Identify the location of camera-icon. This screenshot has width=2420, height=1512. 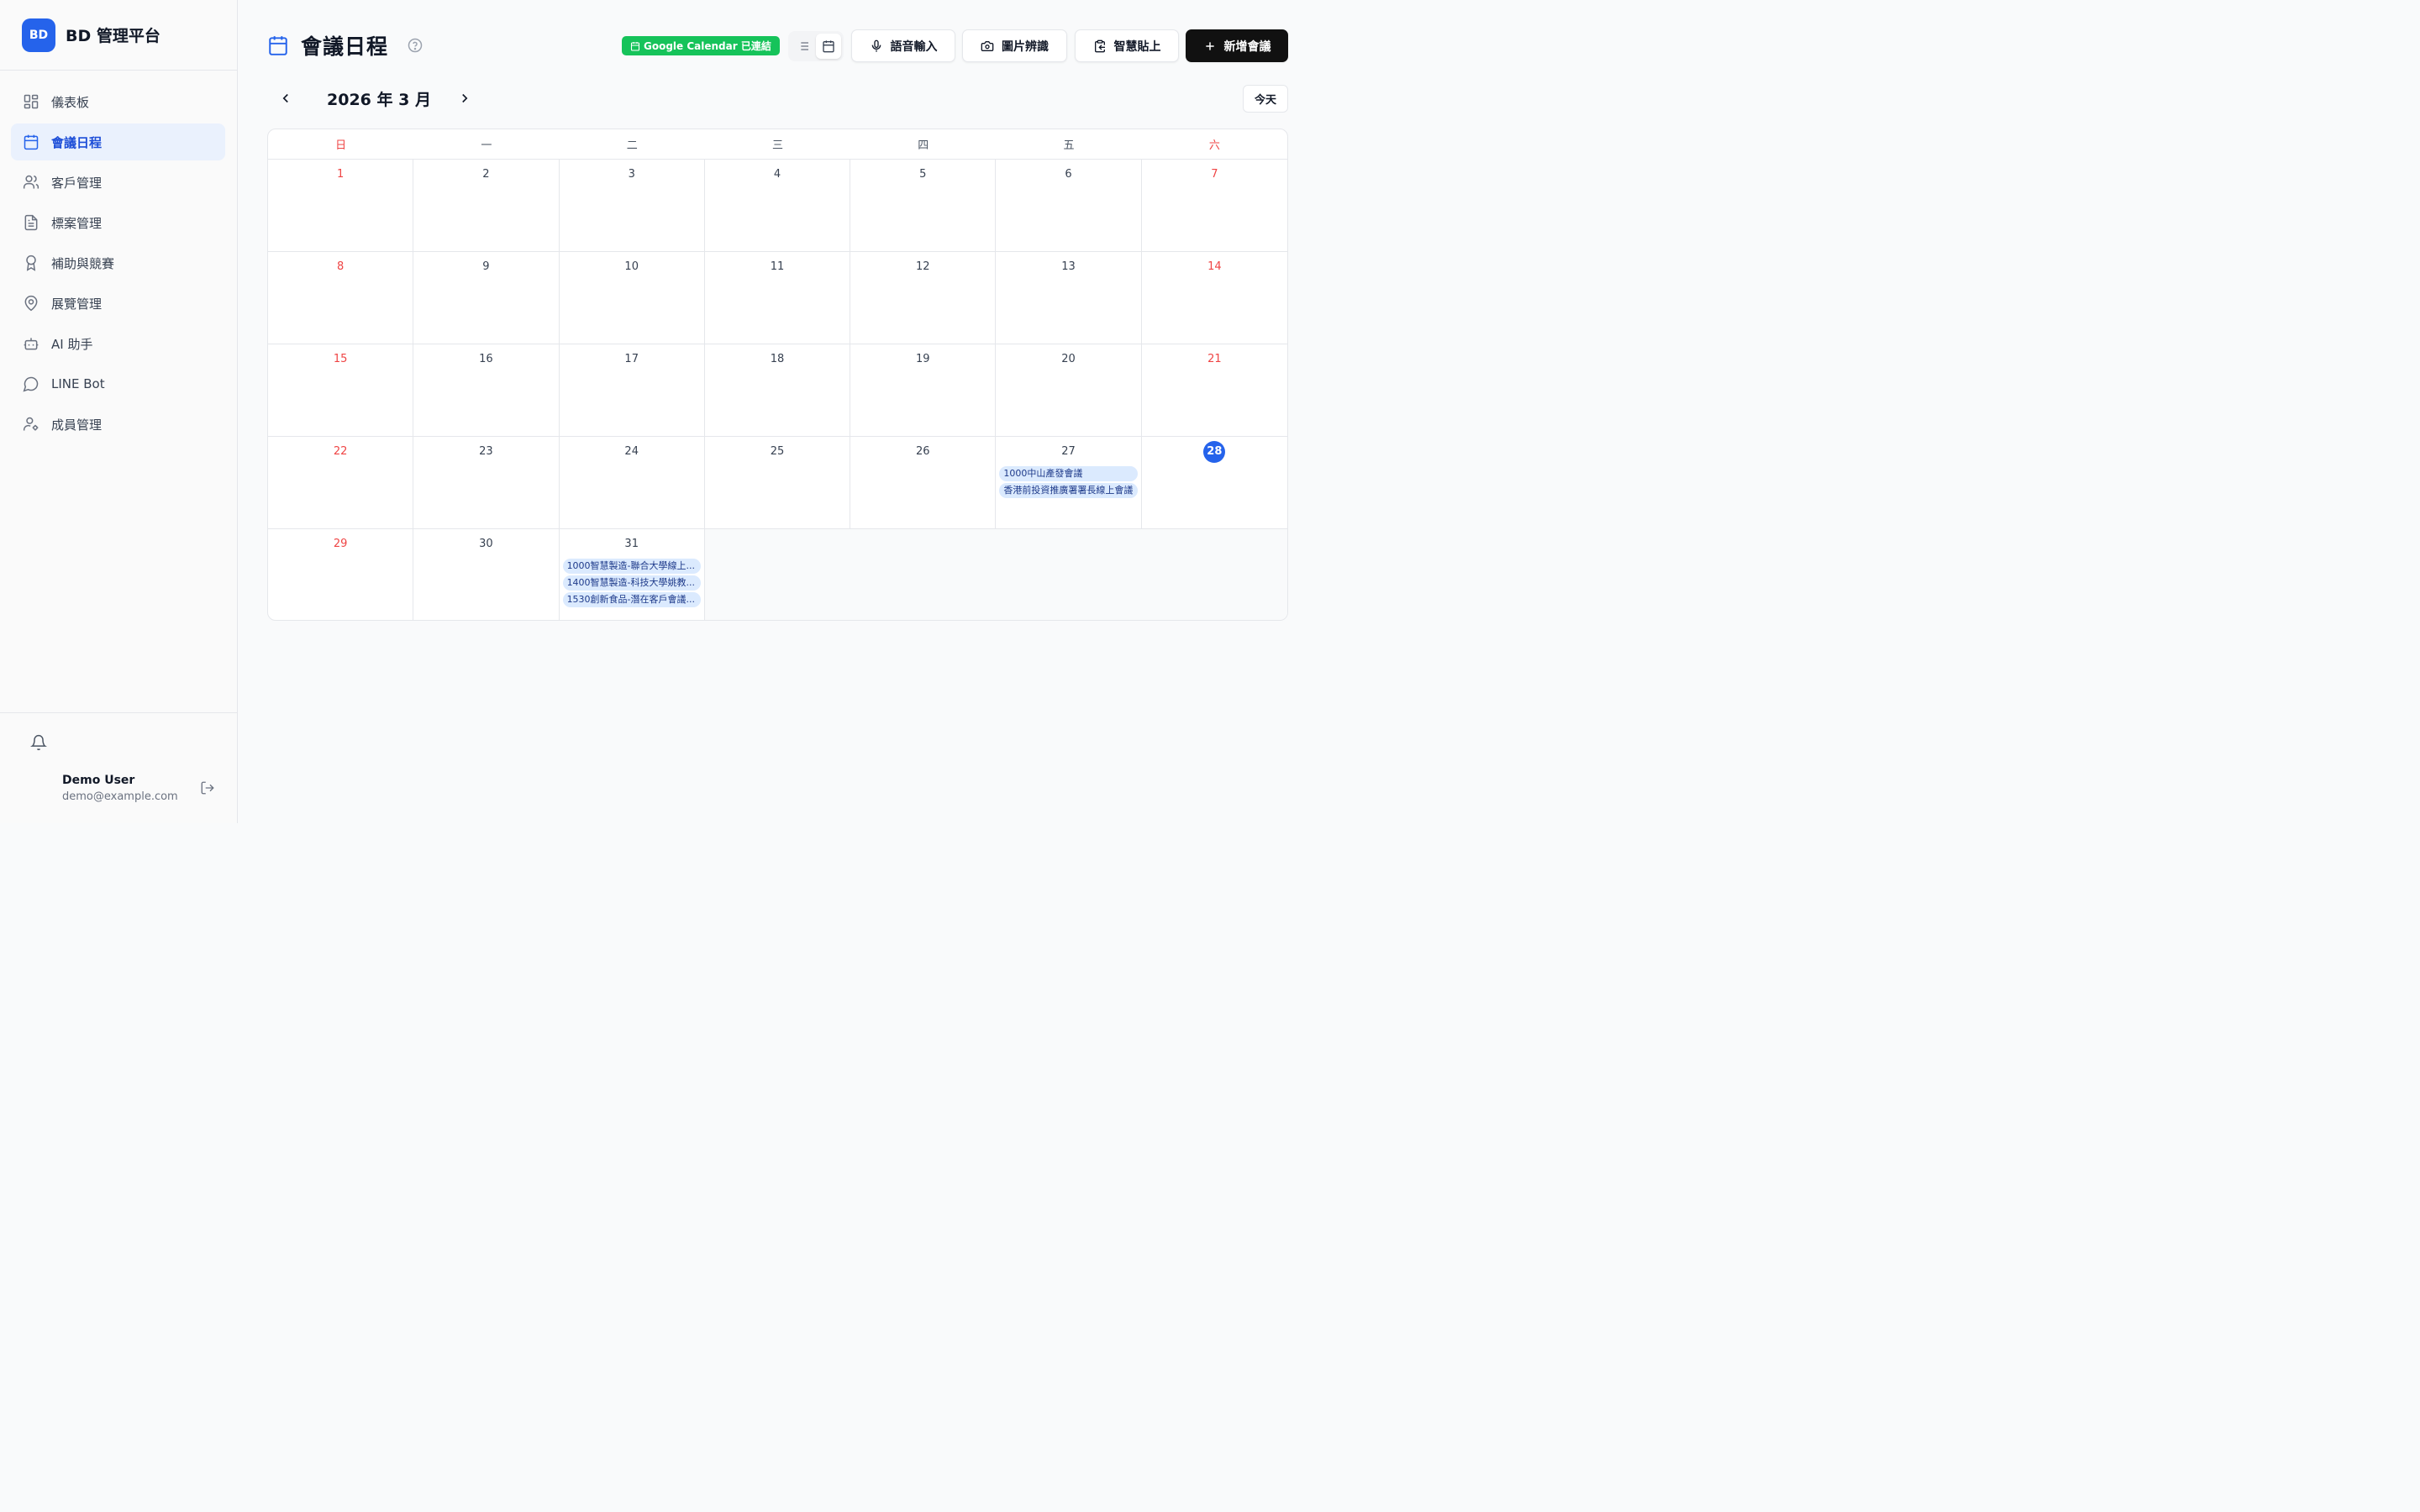
(988, 45).